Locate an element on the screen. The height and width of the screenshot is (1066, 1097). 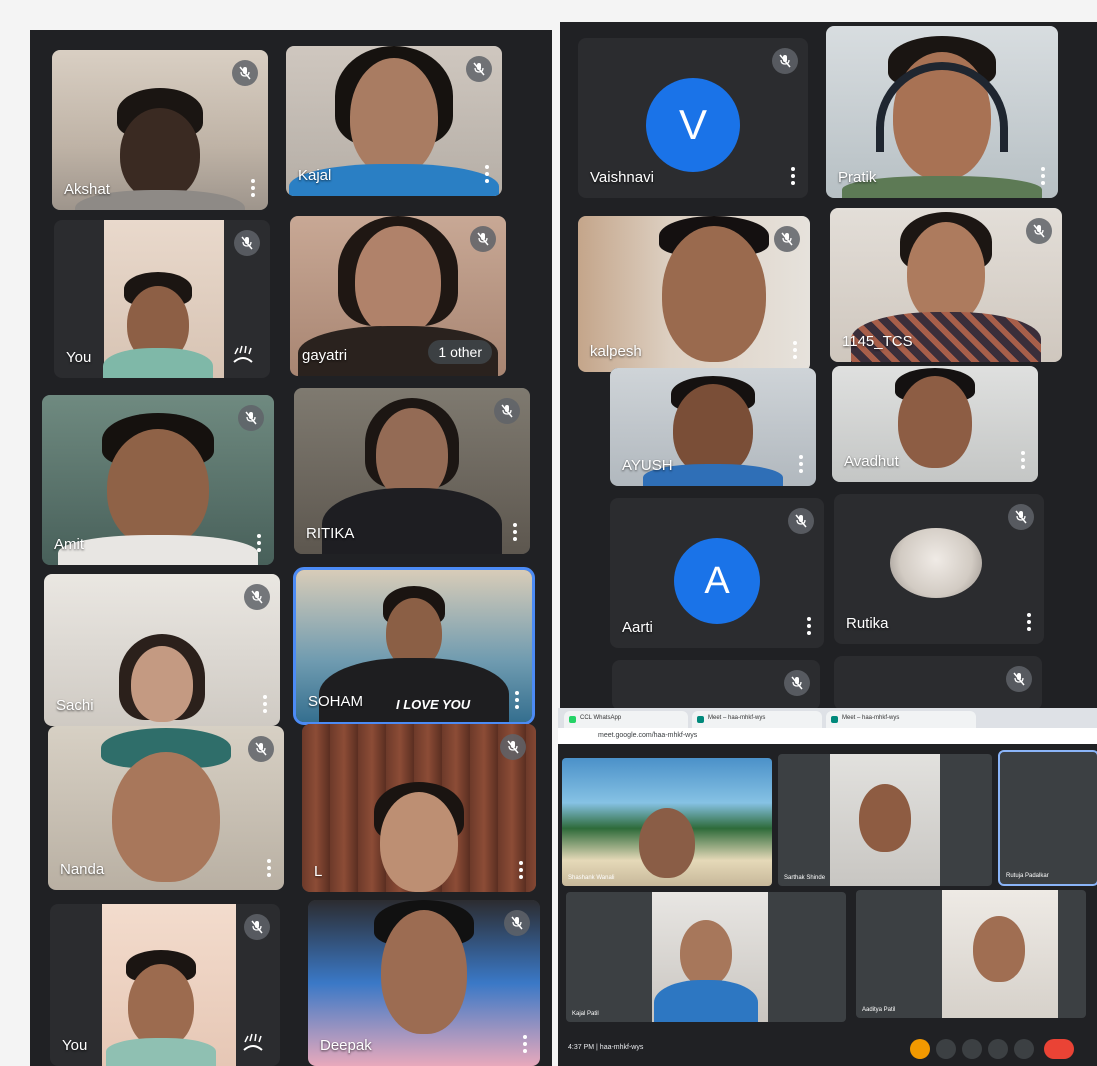
participant-tile-aarti: A Aarti is located at coordinates (717, 573).